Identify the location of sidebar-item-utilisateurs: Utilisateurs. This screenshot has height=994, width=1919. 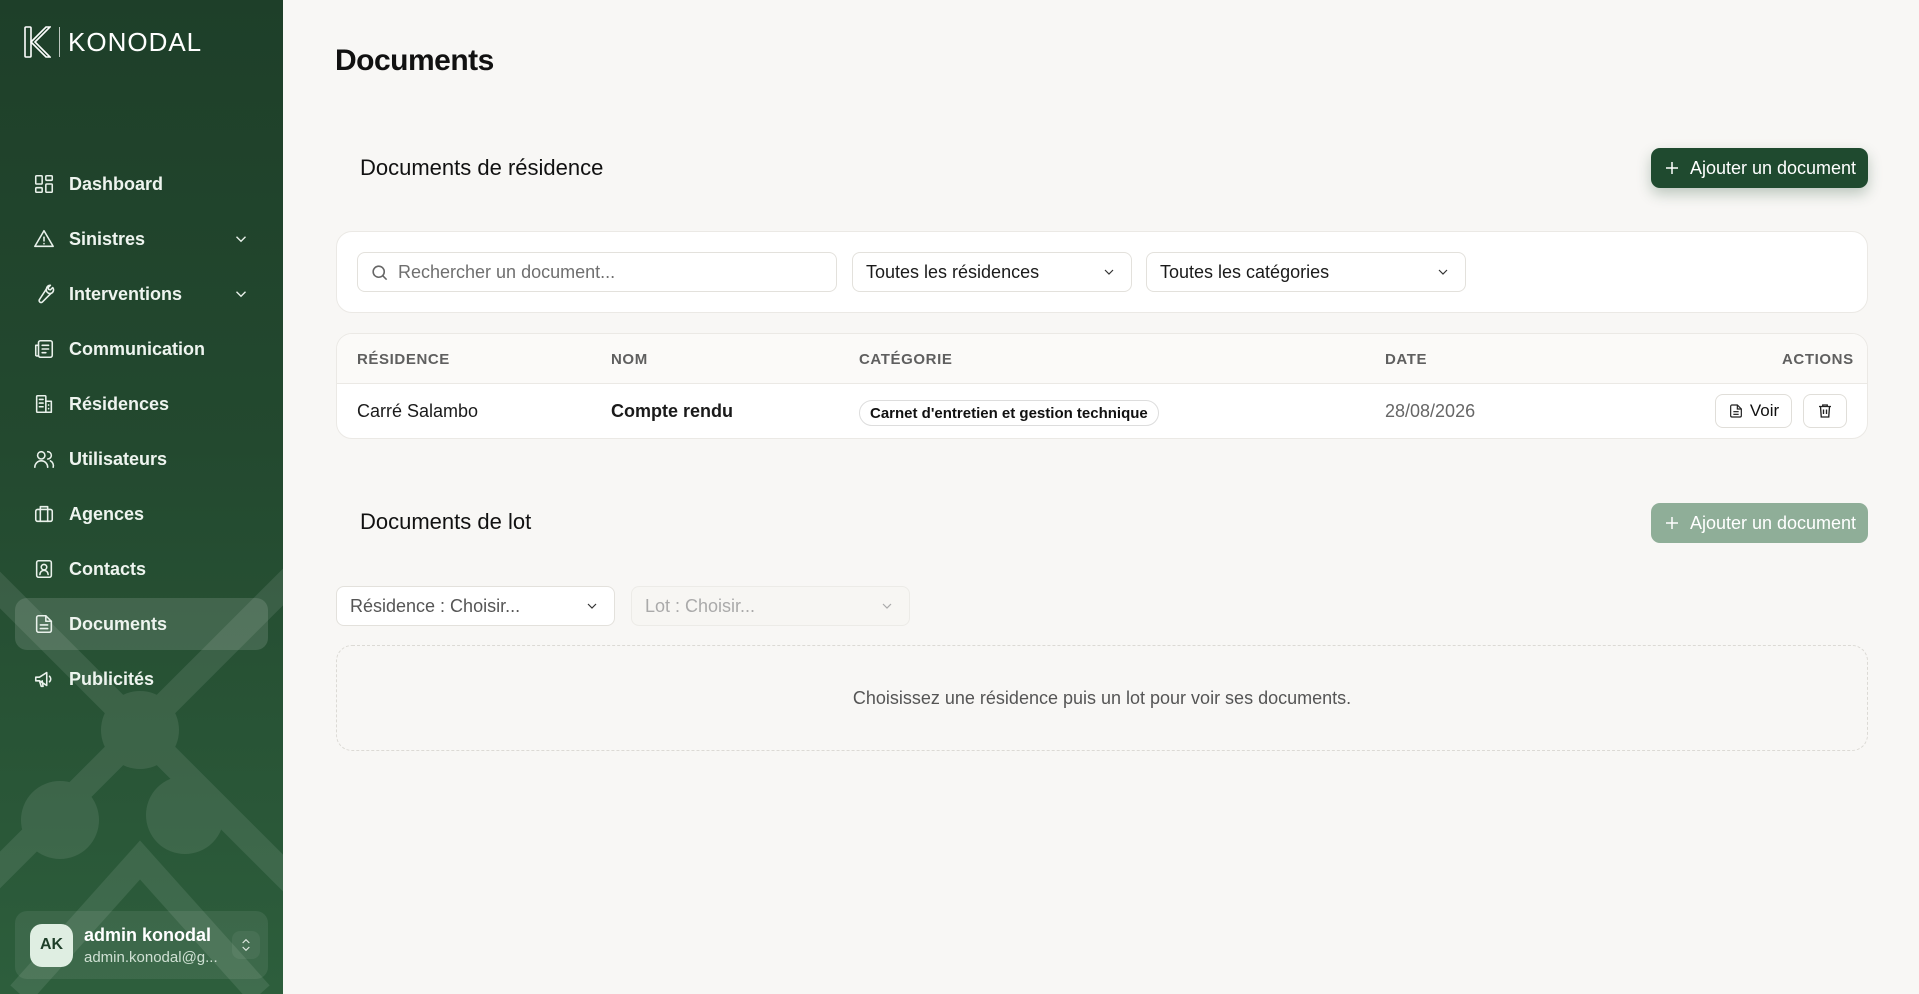
(141, 459).